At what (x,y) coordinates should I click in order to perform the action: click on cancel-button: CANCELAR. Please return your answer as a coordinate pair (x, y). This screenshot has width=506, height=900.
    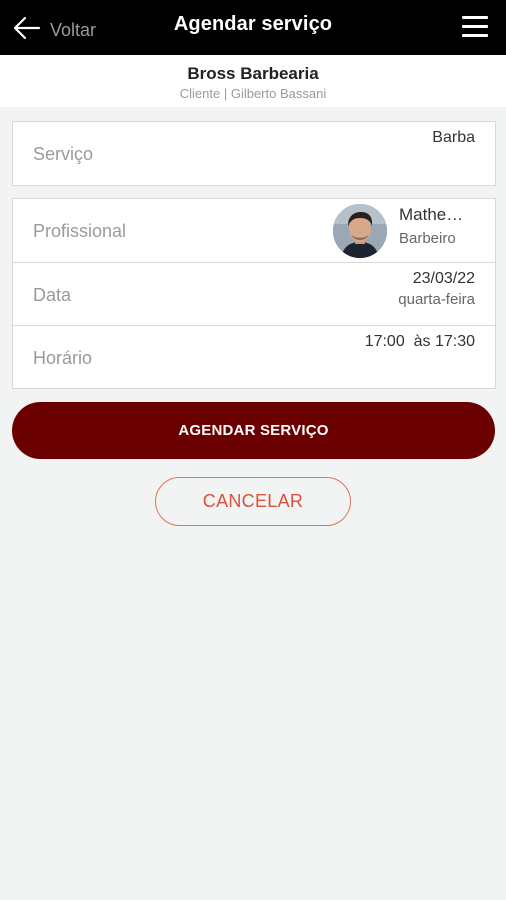
    Looking at the image, I should click on (253, 501).